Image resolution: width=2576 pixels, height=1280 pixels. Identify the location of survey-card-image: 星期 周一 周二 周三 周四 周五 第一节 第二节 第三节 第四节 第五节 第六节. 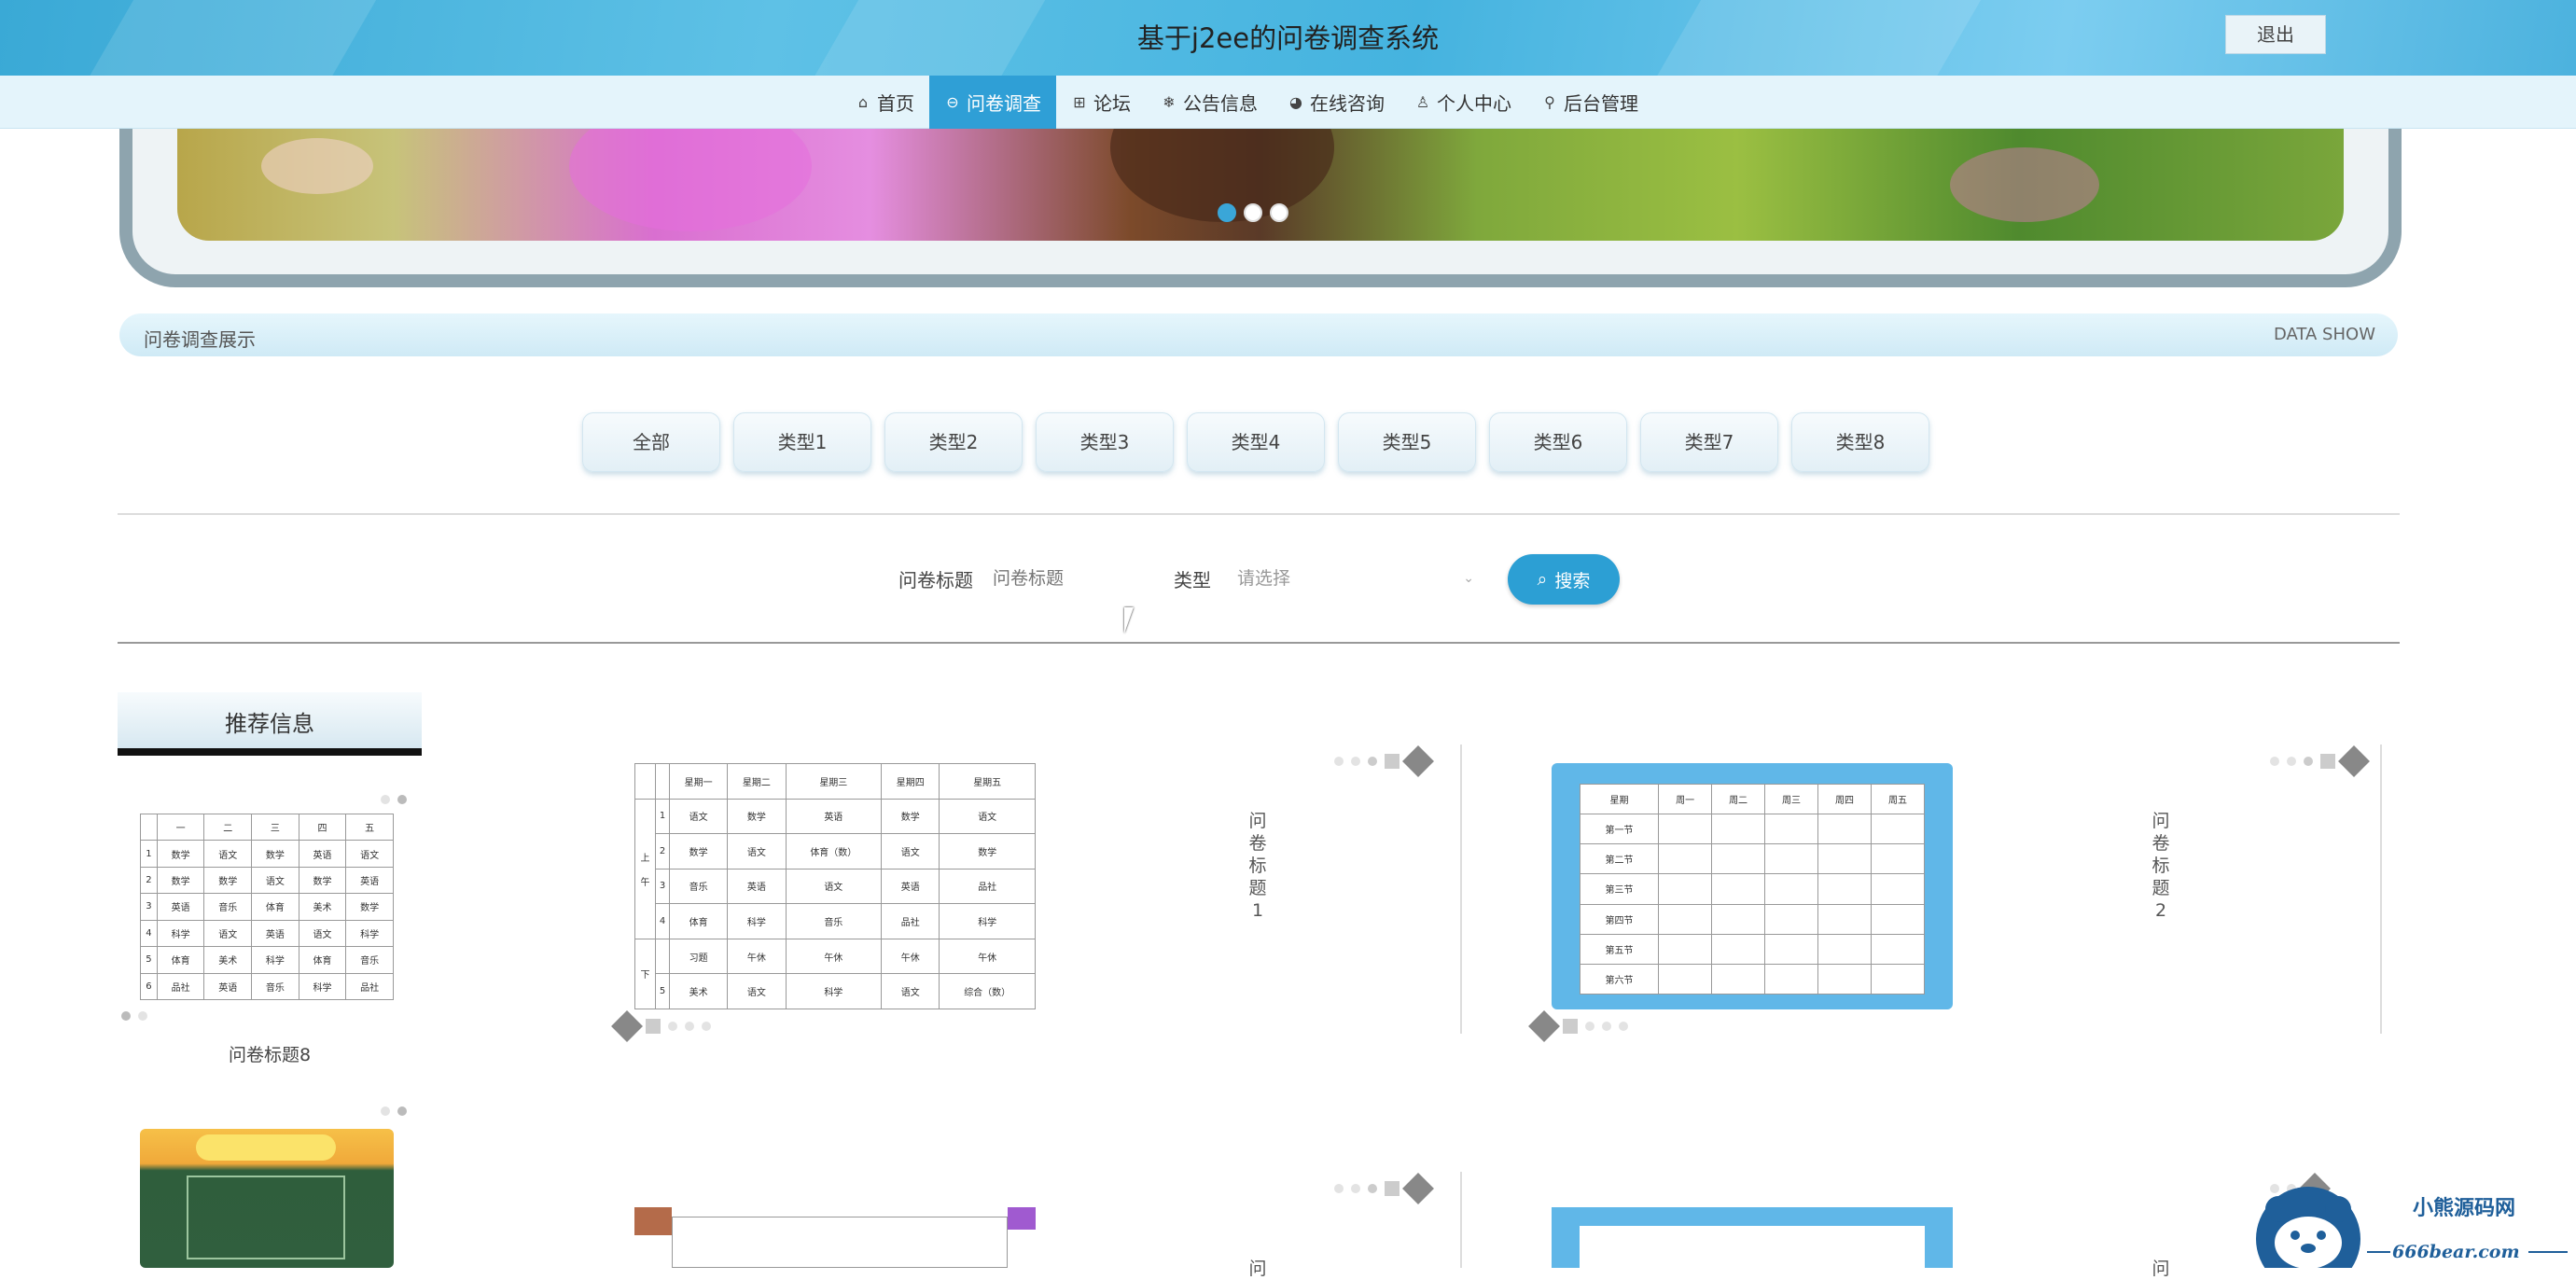
(1752, 886).